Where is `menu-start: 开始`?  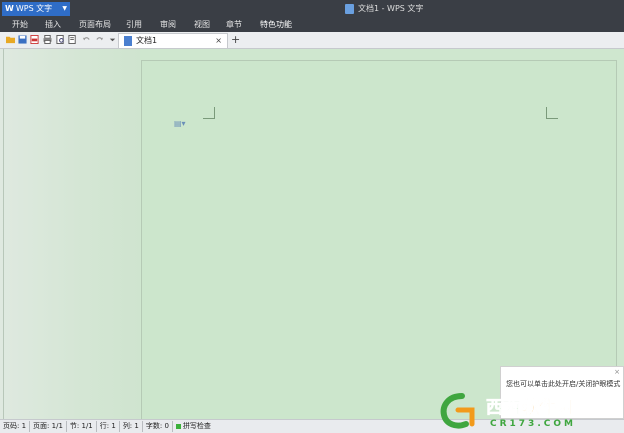 menu-start: 开始 is located at coordinates (20, 25).